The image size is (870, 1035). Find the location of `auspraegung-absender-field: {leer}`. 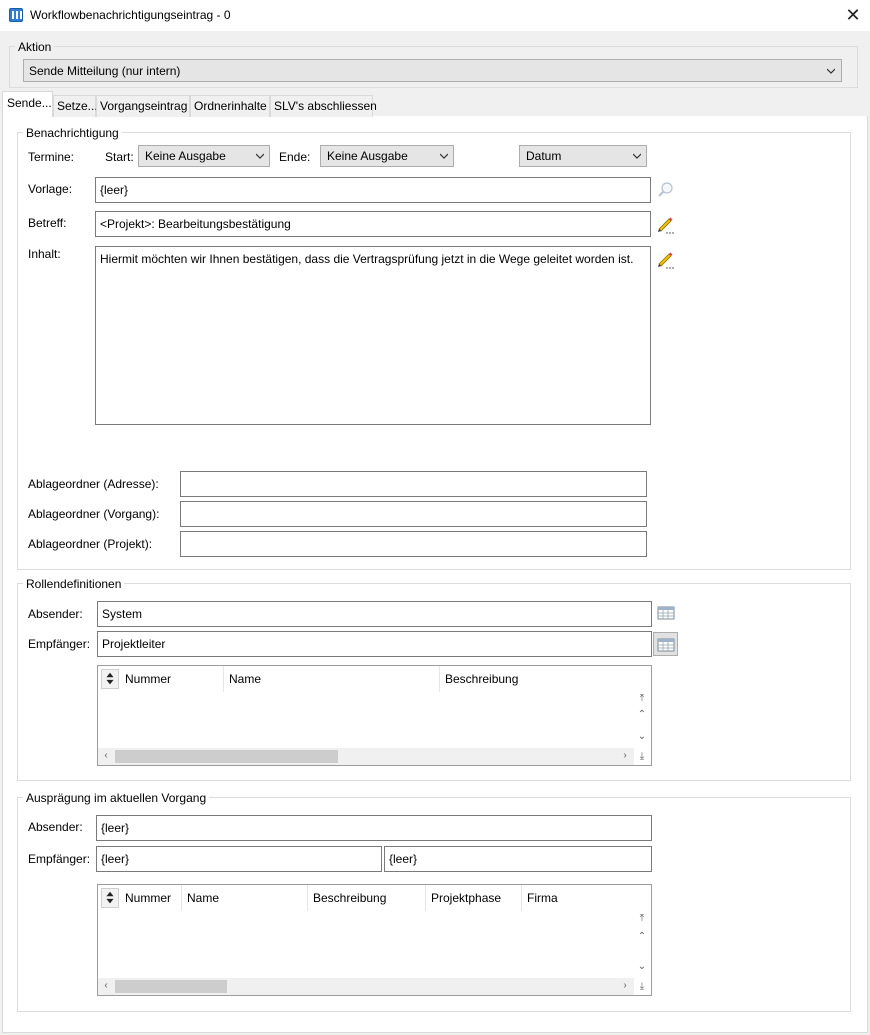

auspraegung-absender-field: {leer} is located at coordinates (374, 828).